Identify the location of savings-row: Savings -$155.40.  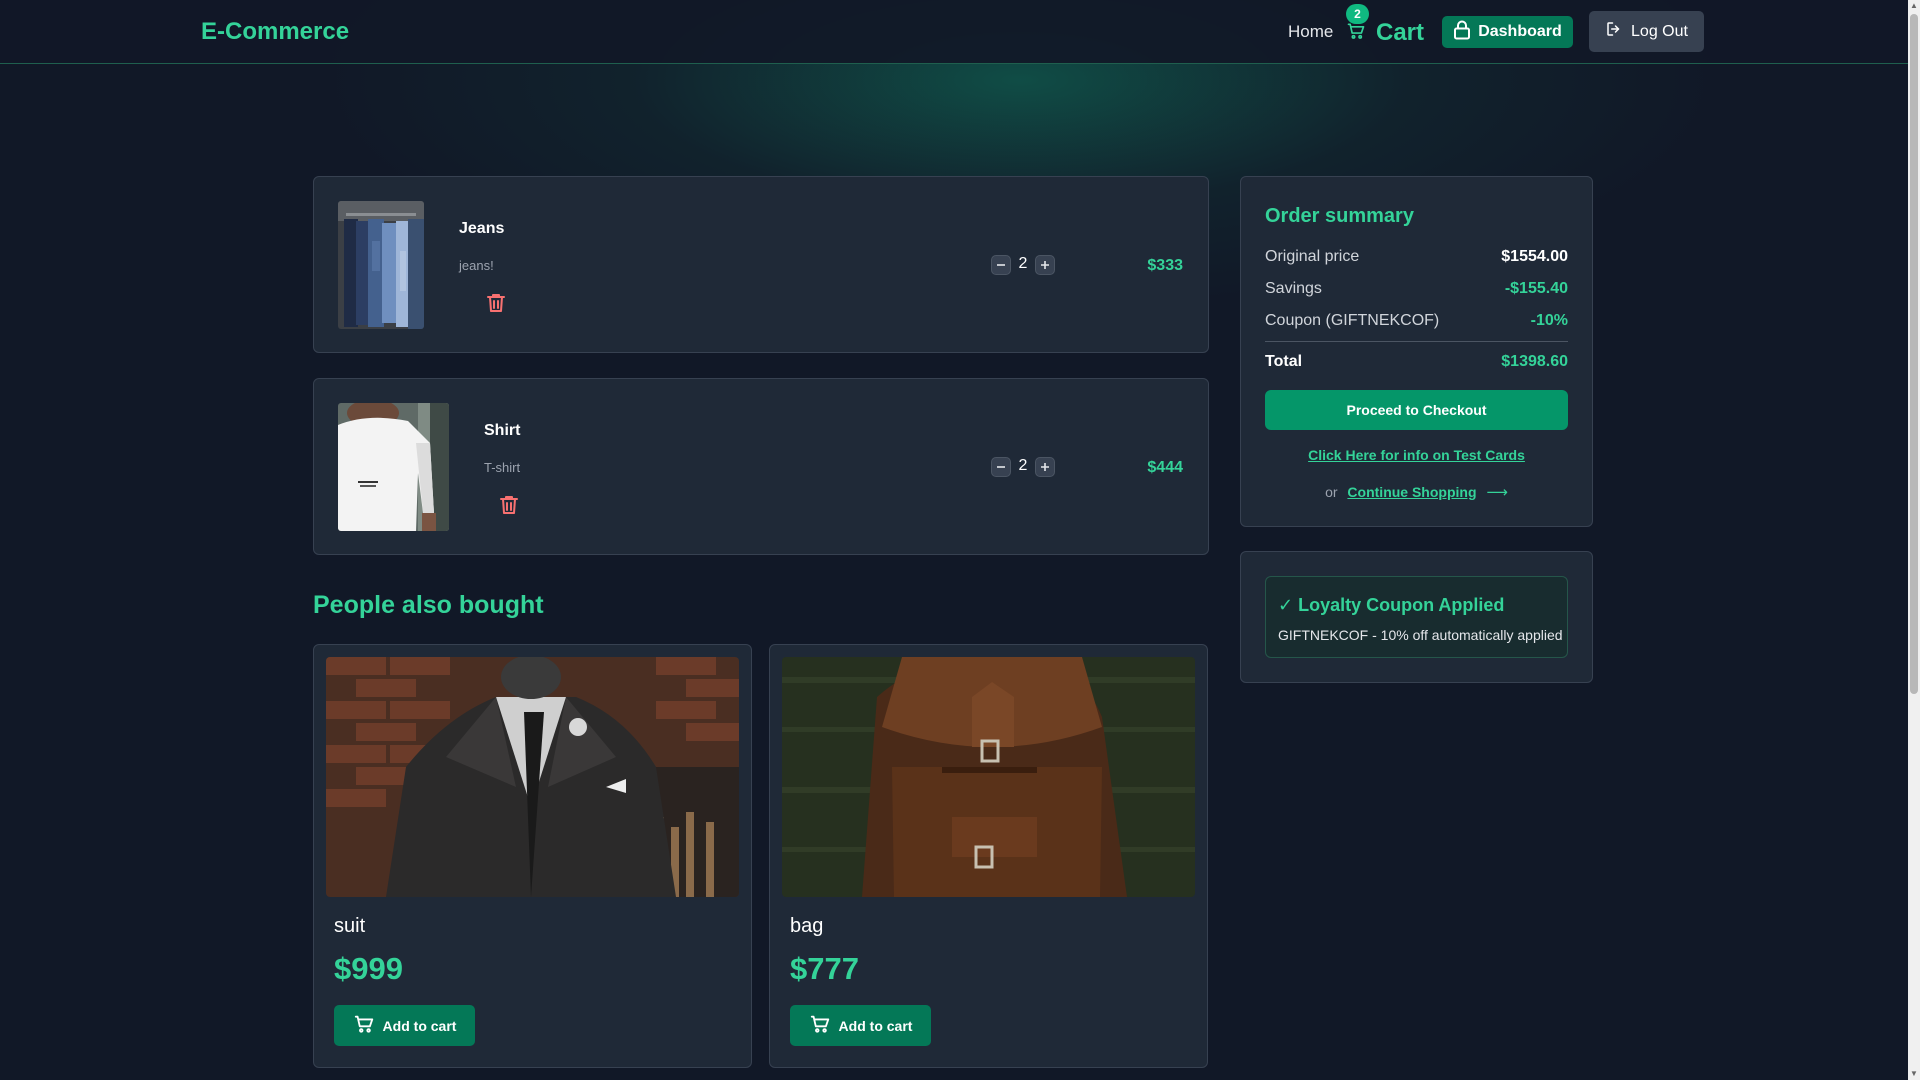
(1416, 291).